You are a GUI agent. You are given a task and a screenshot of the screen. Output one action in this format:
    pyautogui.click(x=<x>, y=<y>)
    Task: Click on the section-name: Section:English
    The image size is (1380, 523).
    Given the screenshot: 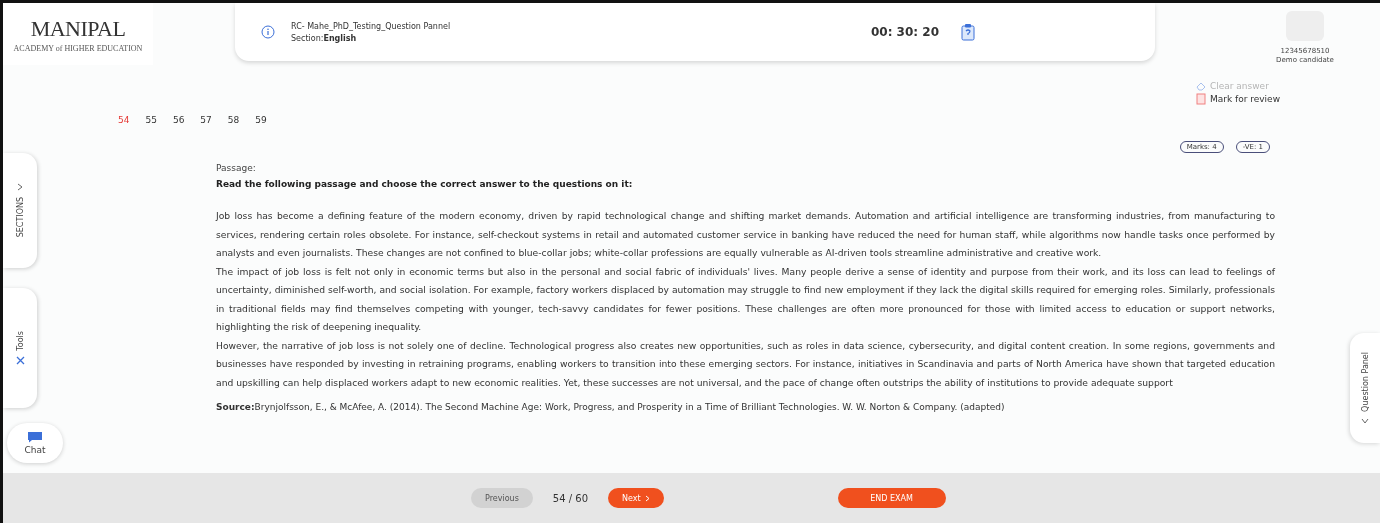 What is the action you would take?
    pyautogui.click(x=324, y=38)
    